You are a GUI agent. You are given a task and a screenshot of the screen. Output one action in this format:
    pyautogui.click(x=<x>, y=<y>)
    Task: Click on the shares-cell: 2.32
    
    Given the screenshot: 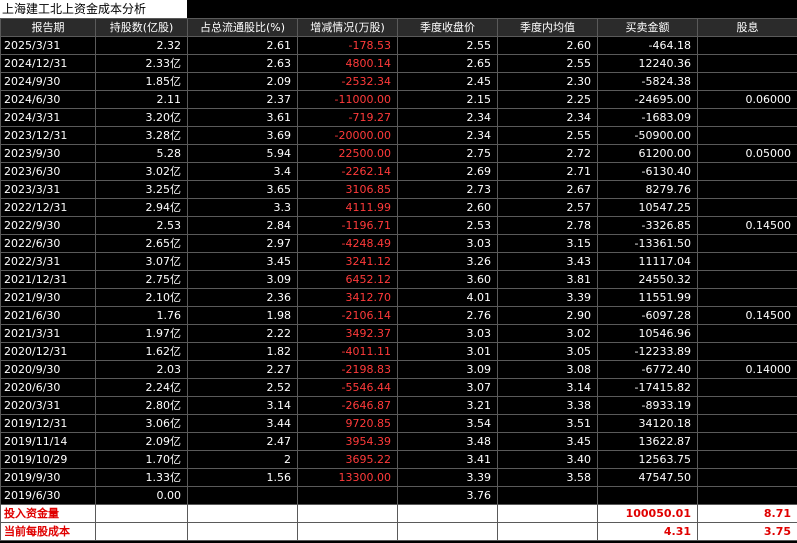 What is the action you would take?
    pyautogui.click(x=141, y=45)
    